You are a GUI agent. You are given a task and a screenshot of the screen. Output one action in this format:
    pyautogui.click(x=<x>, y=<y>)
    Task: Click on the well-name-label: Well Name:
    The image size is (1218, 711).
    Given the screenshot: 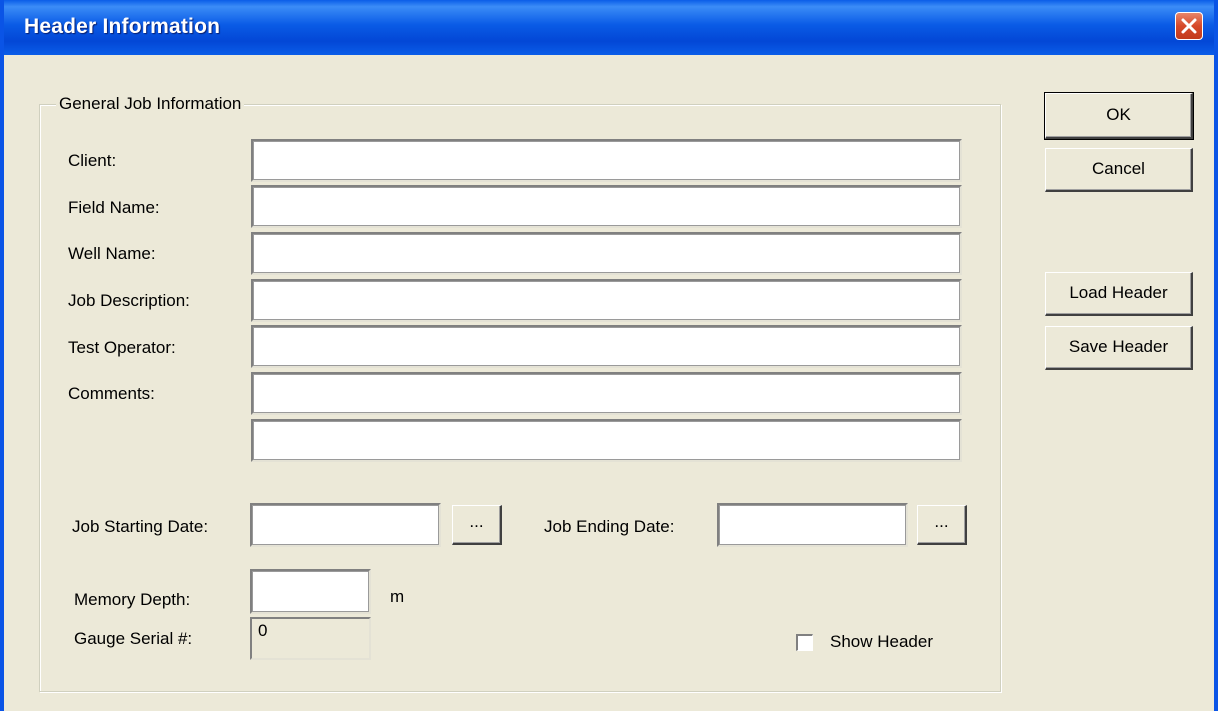 What is the action you would take?
    pyautogui.click(x=112, y=253)
    